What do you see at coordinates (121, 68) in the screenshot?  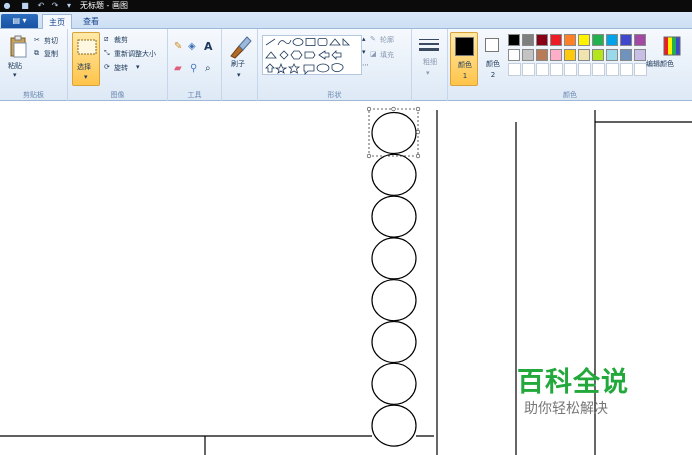 I see `rotate-label: 旋转` at bounding box center [121, 68].